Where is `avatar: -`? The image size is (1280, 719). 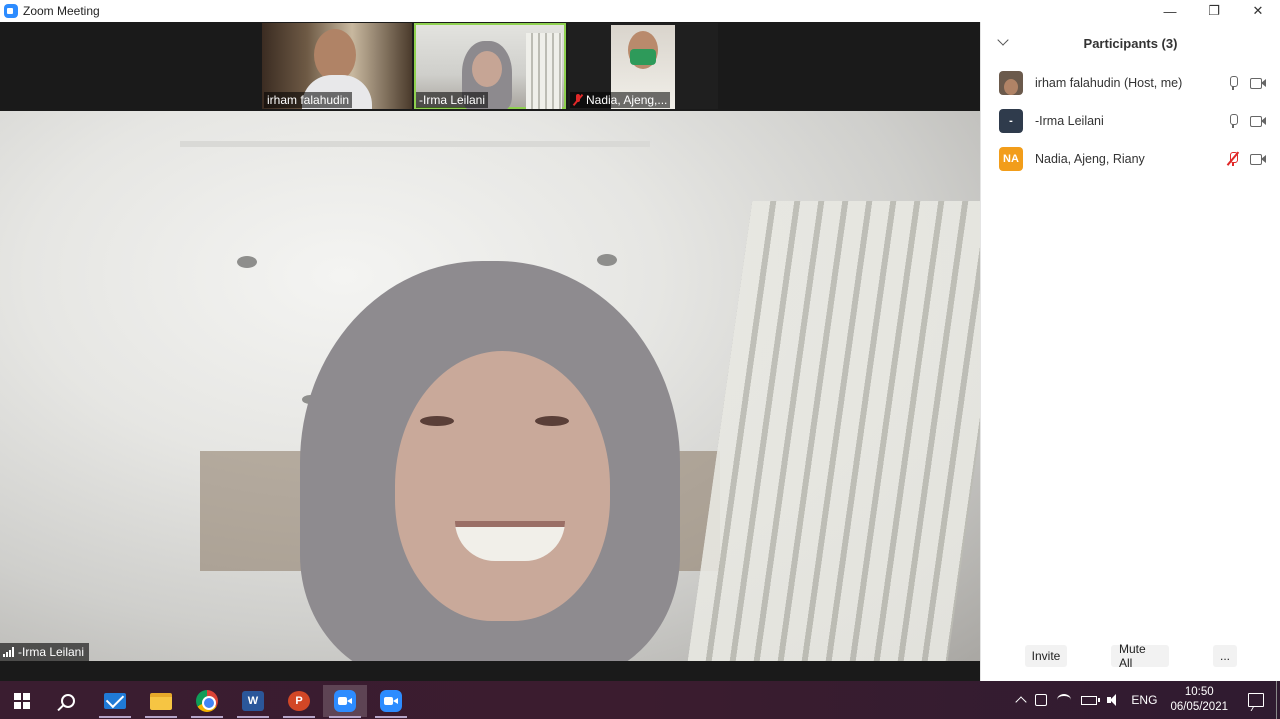 avatar: - is located at coordinates (1011, 121).